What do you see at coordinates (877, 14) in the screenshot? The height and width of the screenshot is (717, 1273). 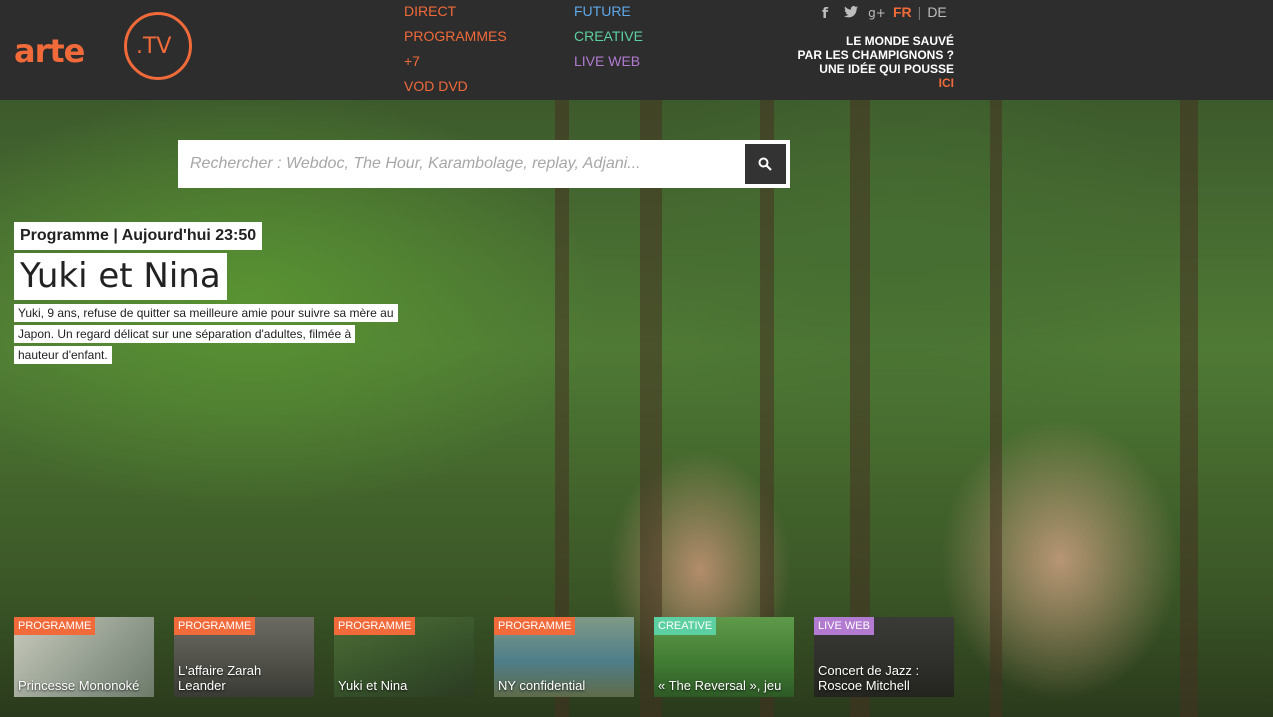 I see `google-plus-icon: g+` at bounding box center [877, 14].